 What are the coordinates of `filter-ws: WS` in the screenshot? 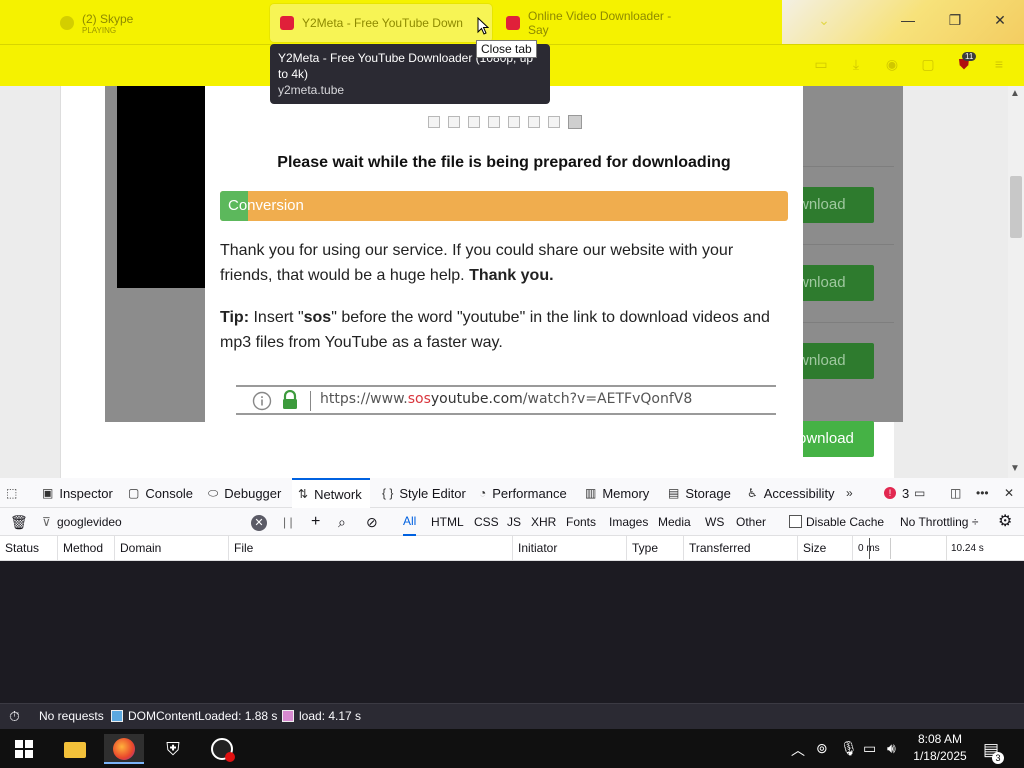 It's located at (714, 522).